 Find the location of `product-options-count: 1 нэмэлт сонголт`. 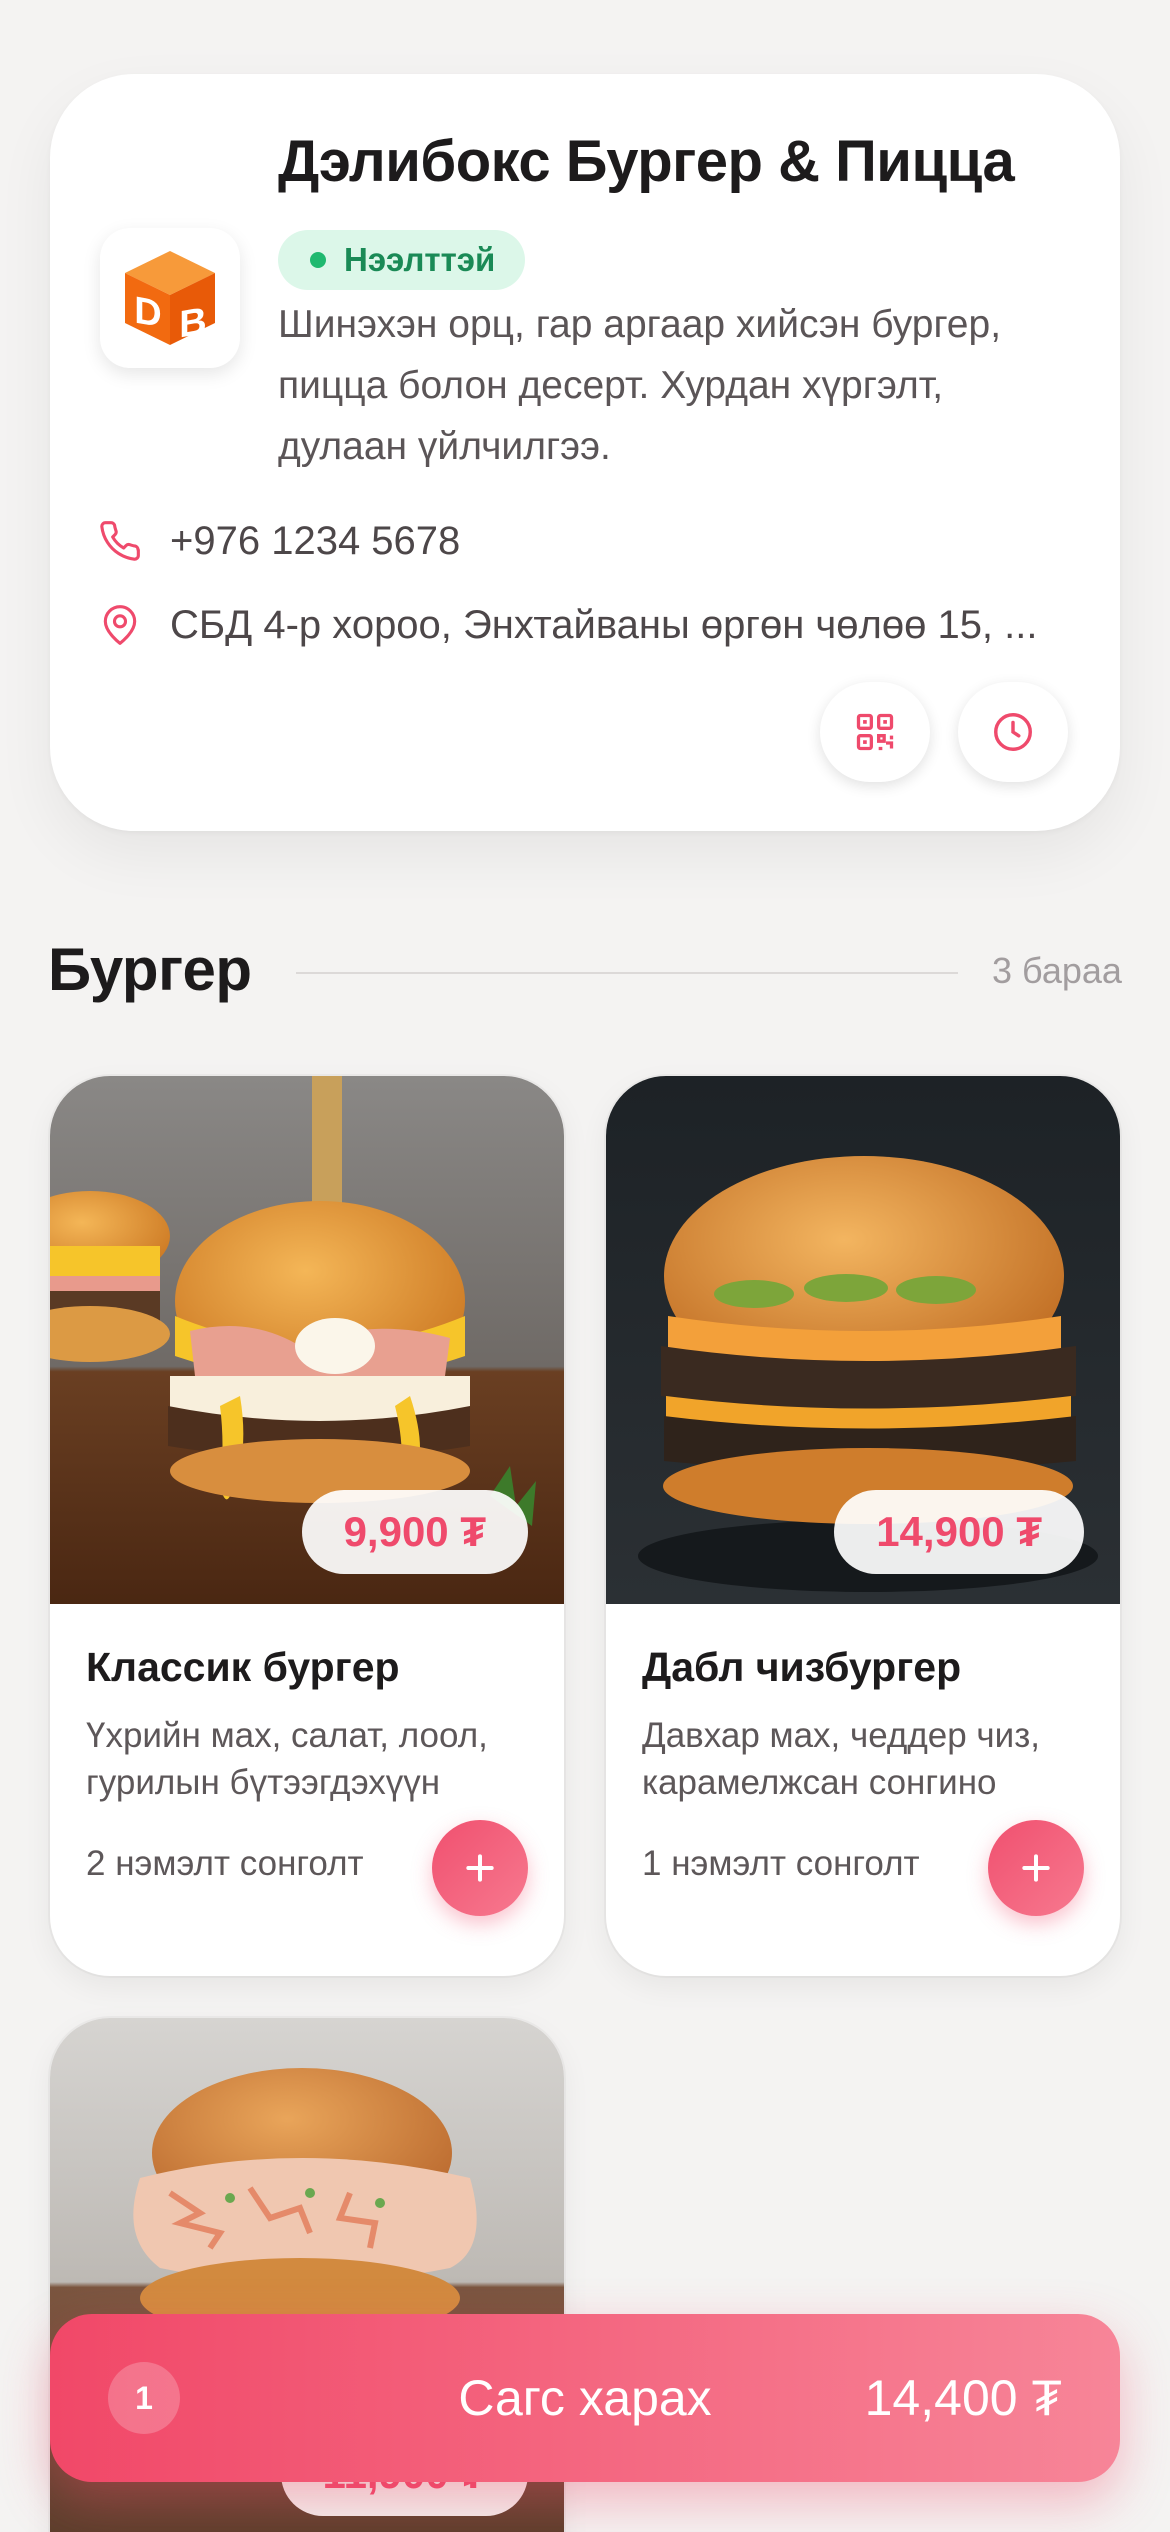

product-options-count: 1 нэмэлт сонголт is located at coordinates (781, 1863).